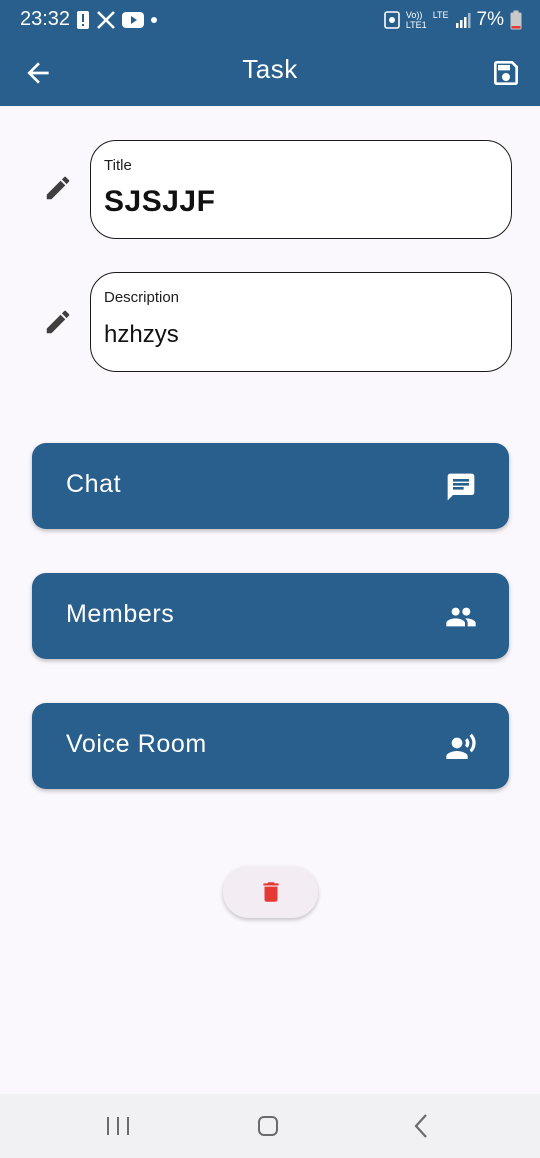 This screenshot has height=1158, width=540. I want to click on status-time: 23:32, so click(45, 19).